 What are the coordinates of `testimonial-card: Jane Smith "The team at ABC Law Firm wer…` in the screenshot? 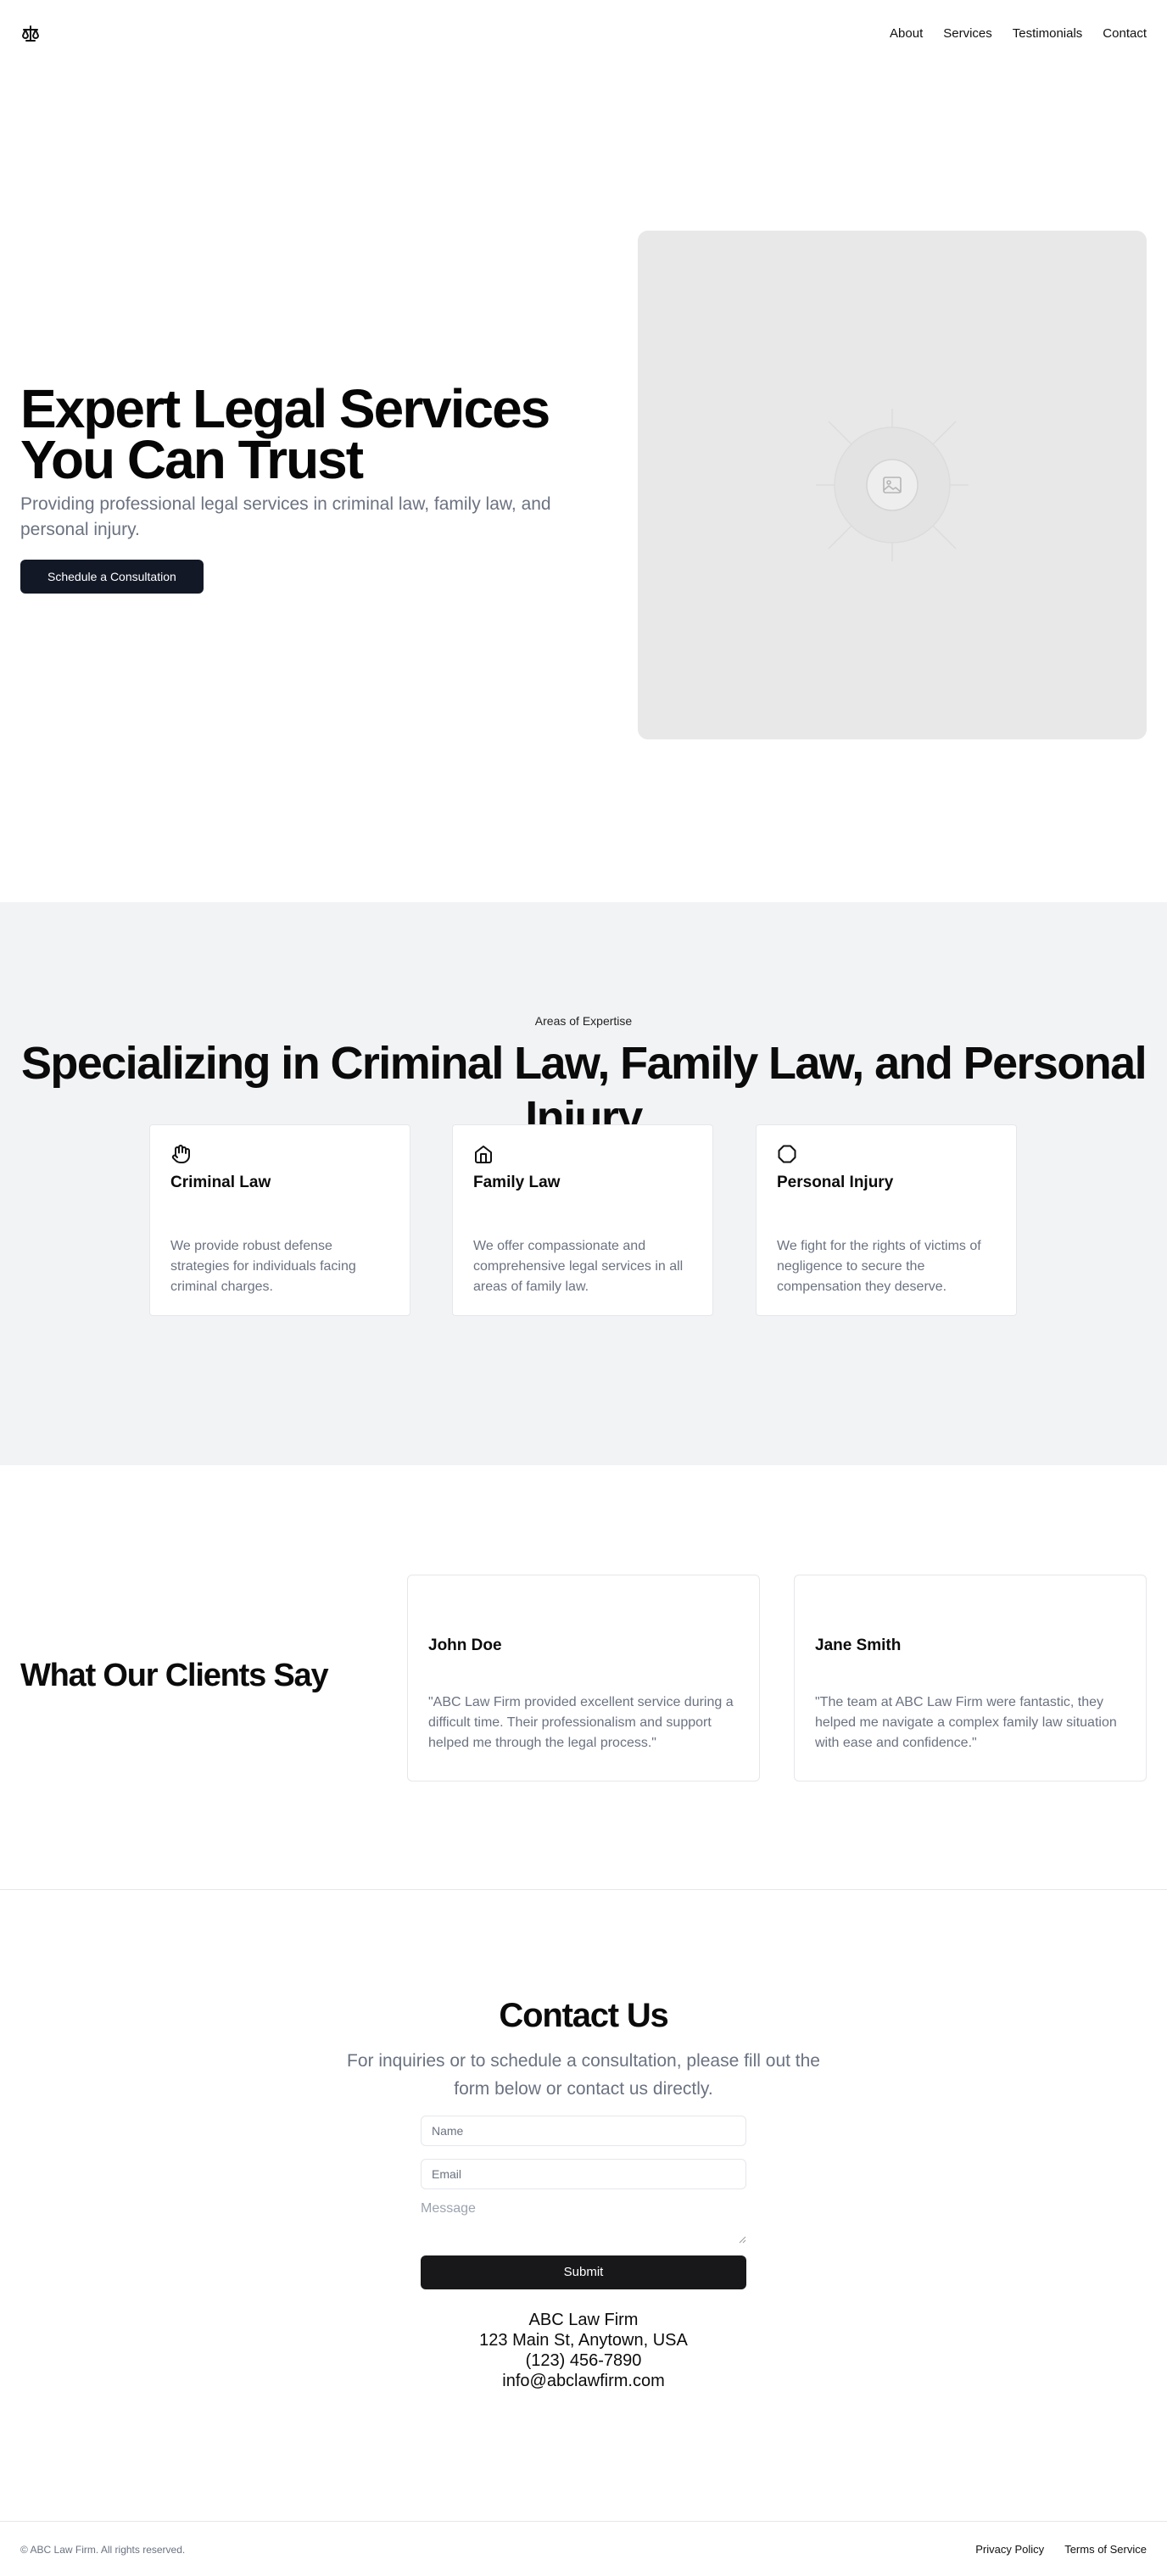 It's located at (970, 1678).